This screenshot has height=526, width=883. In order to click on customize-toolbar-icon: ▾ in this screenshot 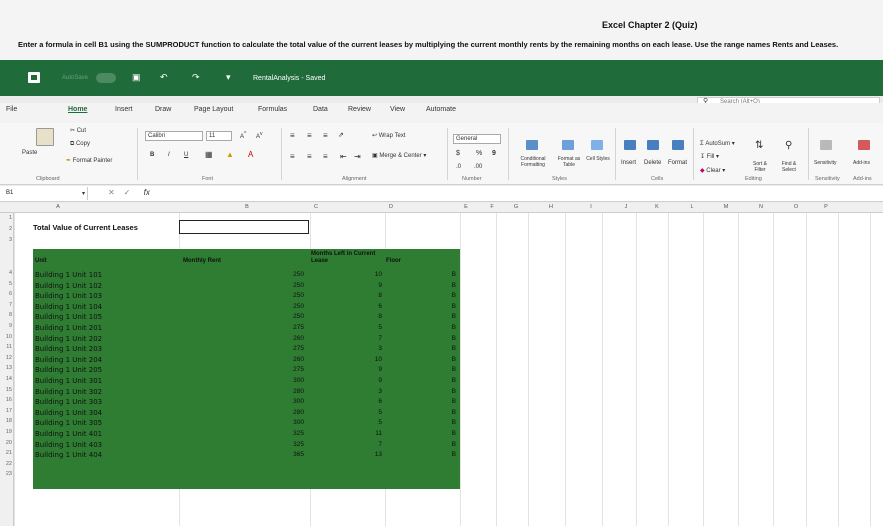, I will do `click(228, 77)`.